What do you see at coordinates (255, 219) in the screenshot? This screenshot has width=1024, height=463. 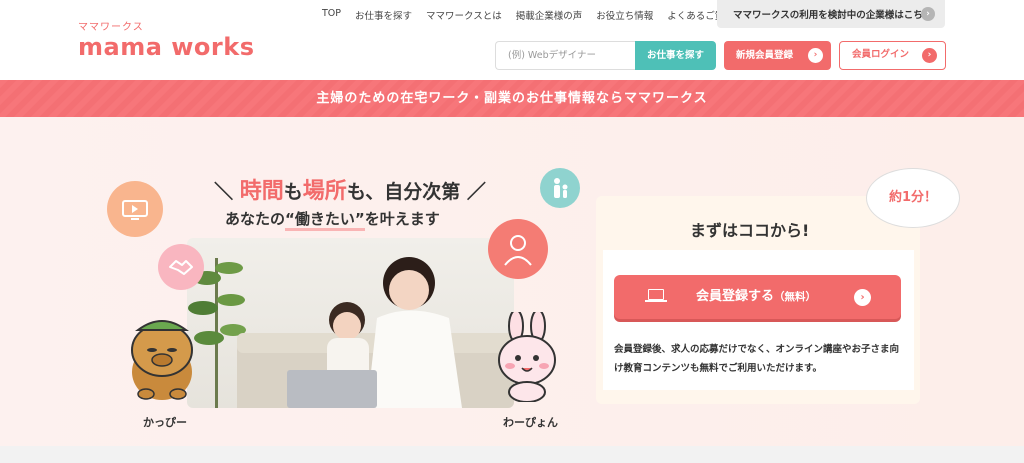 I see `subline-prefix: あなたの` at bounding box center [255, 219].